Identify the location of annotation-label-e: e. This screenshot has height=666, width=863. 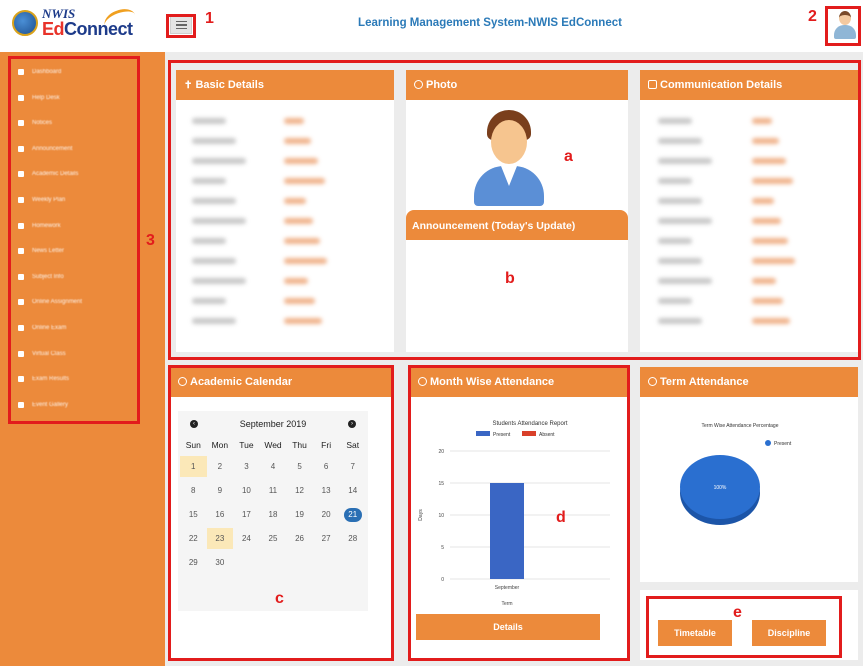
(737, 612).